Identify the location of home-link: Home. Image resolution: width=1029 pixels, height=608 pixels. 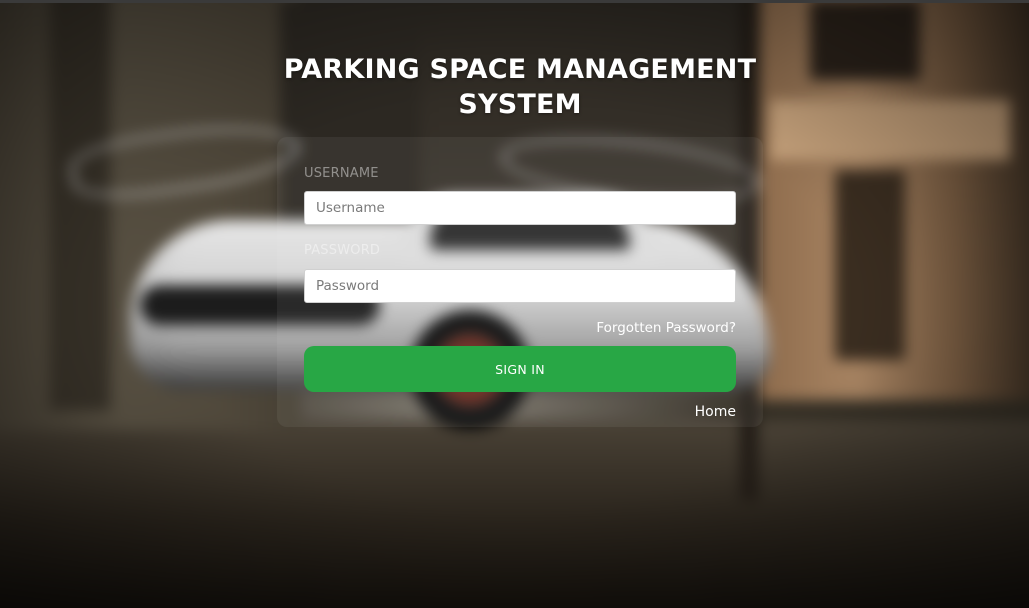
(715, 412).